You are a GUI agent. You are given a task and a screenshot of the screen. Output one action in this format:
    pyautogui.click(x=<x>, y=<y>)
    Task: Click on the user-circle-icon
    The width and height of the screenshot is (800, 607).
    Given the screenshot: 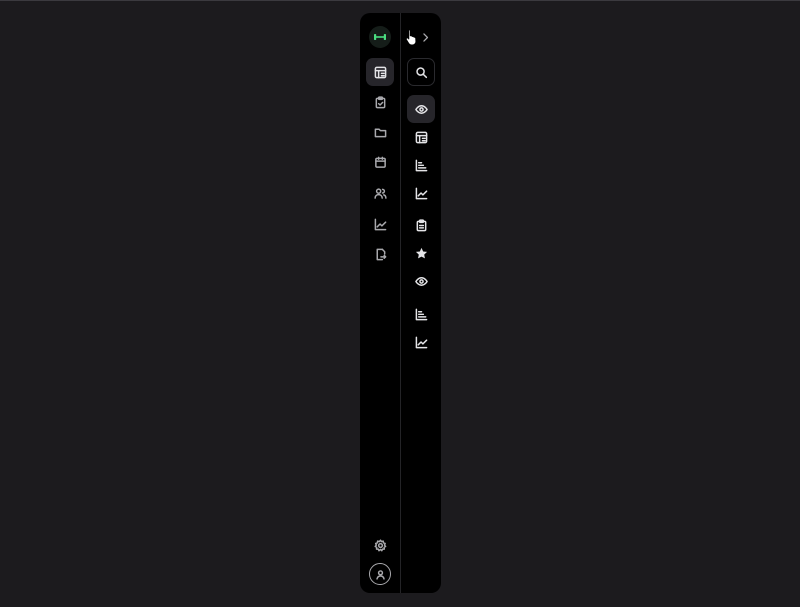 What is the action you would take?
    pyautogui.click(x=380, y=574)
    